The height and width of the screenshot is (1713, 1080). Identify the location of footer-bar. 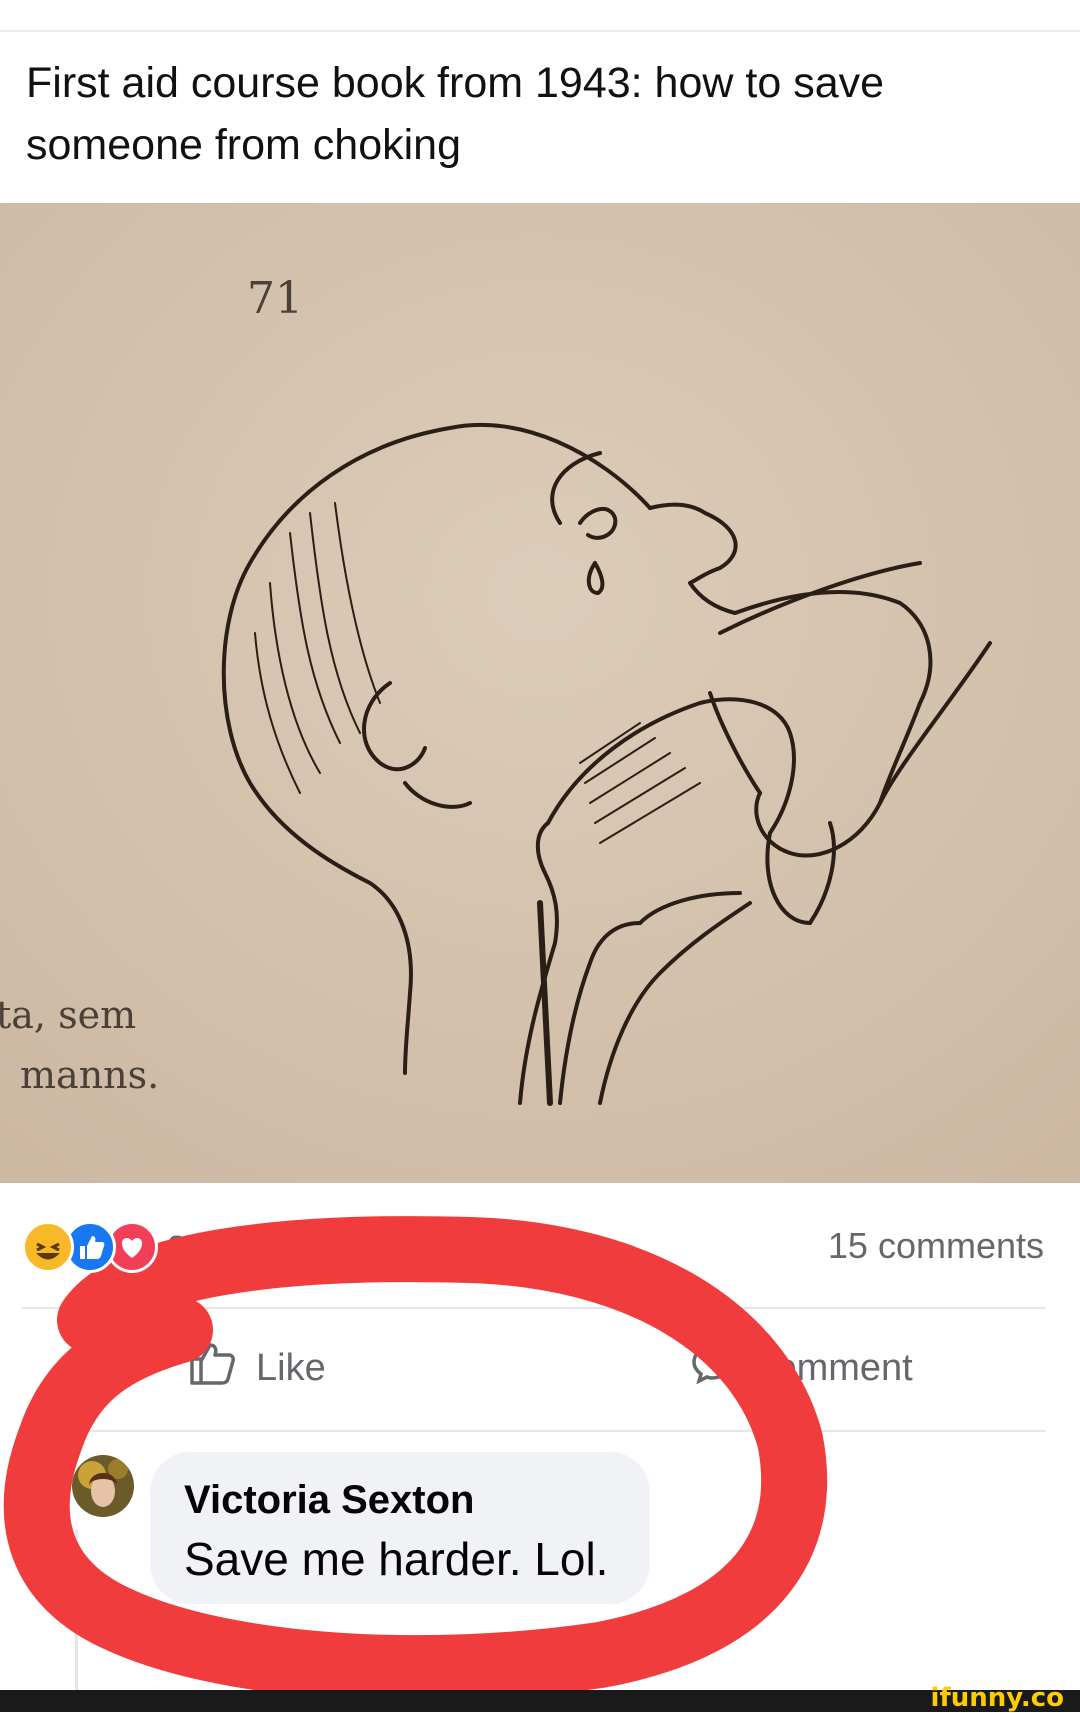
(540, 1701).